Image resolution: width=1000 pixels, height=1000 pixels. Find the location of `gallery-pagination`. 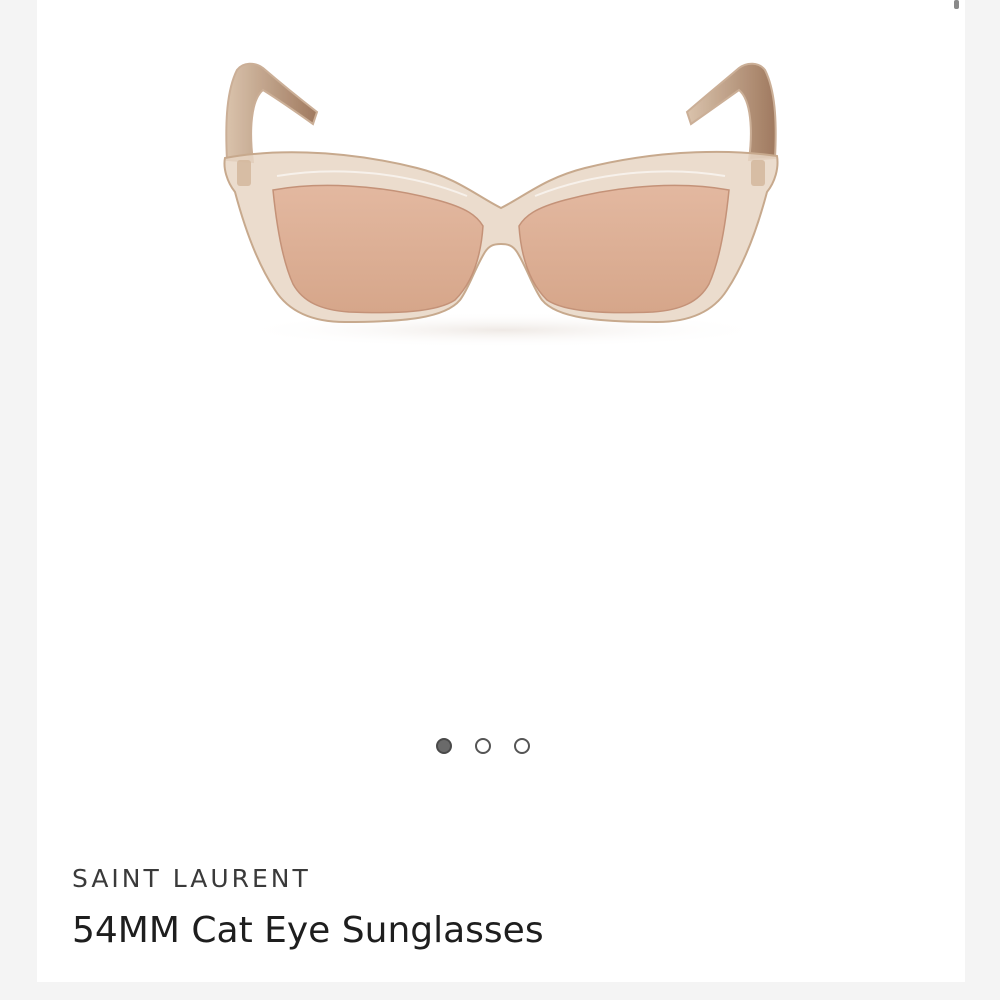

gallery-pagination is located at coordinates (464, 749).